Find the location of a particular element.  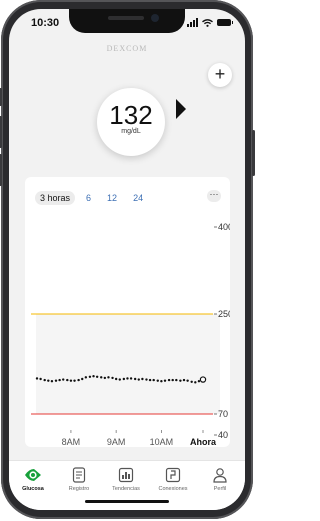

front-camera is located at coordinates (155, 18).